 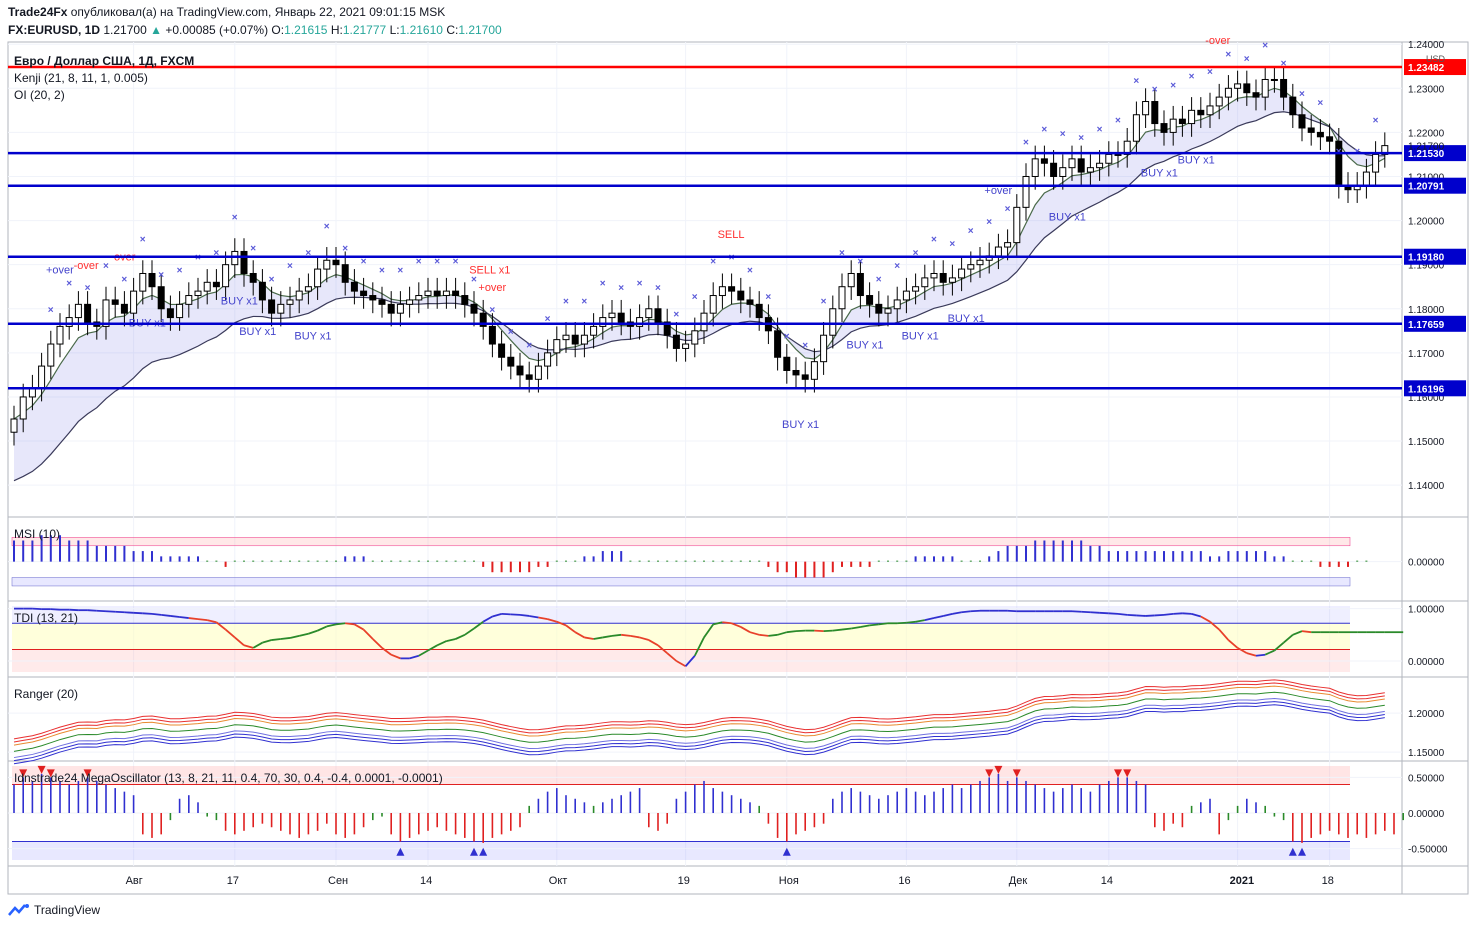 I want to click on ranger-legend: Ranger (20), so click(x=46, y=694).